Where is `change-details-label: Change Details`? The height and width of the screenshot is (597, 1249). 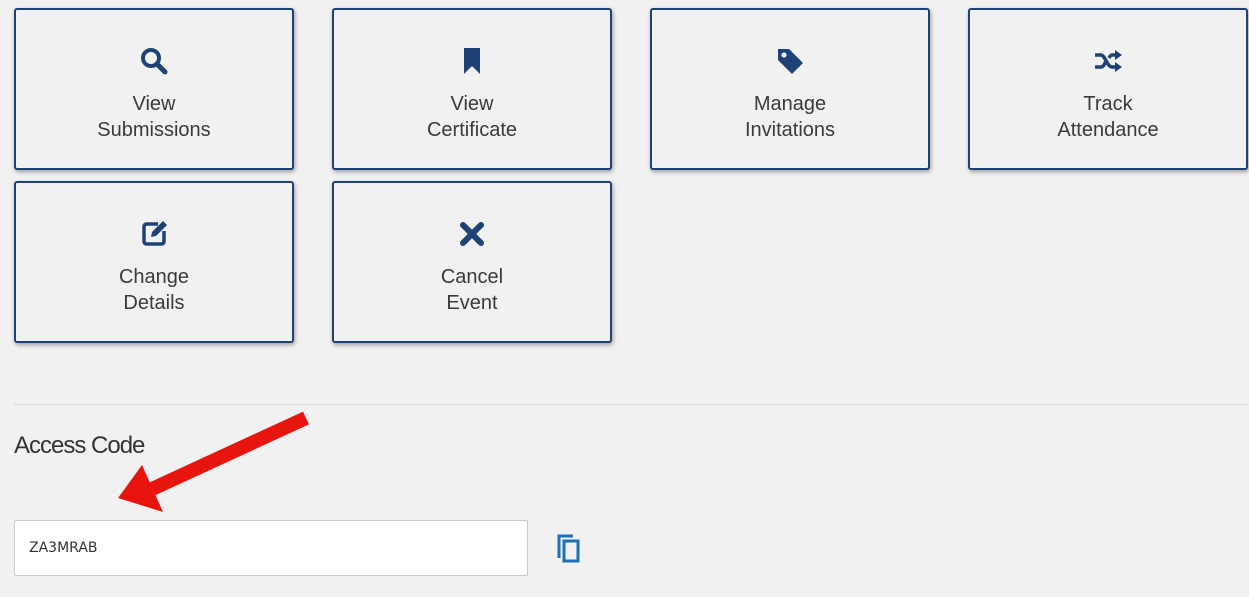 change-details-label: Change Details is located at coordinates (154, 290).